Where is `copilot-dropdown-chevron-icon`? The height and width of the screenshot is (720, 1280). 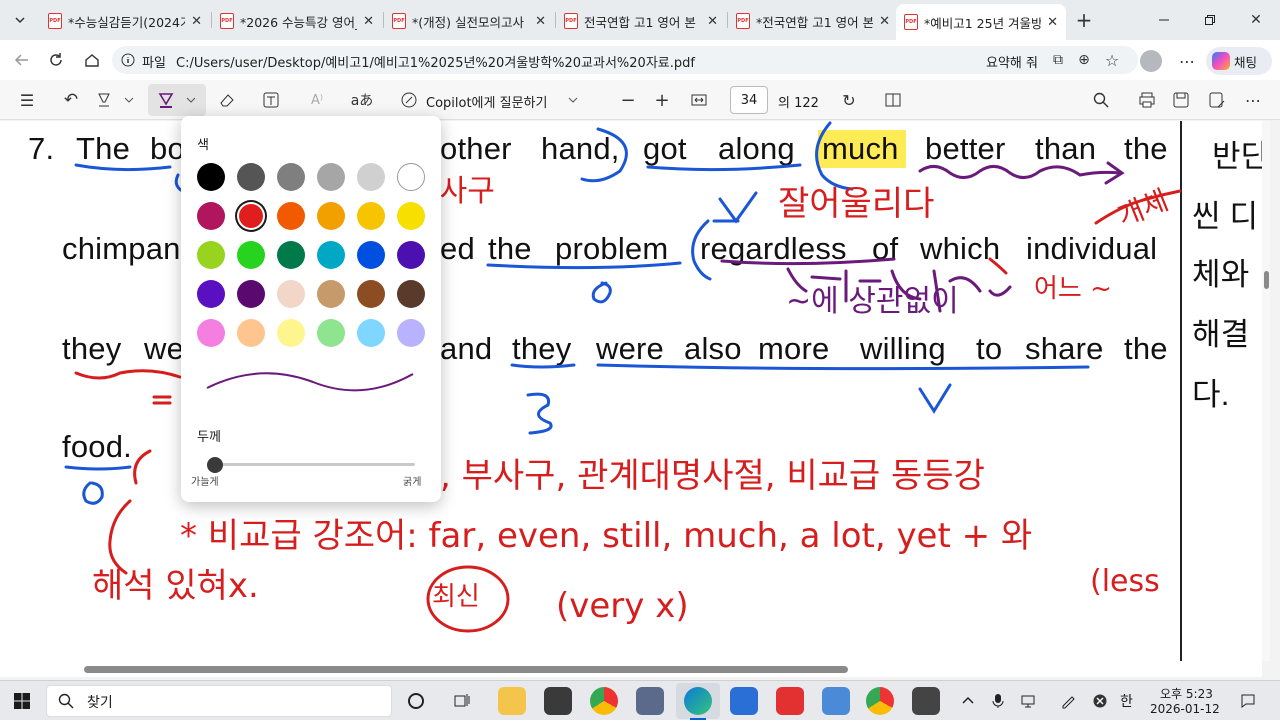
copilot-dropdown-chevron-icon is located at coordinates (573, 100).